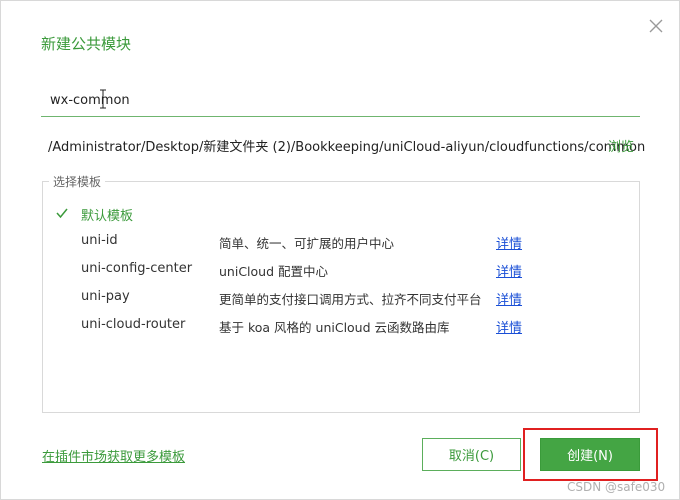  What do you see at coordinates (656, 26) in the screenshot?
I see `close-icon` at bounding box center [656, 26].